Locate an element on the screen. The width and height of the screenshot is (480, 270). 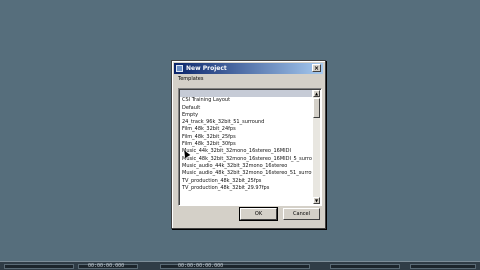
dialog-titlebar: New Project × is located at coordinates (248, 68).